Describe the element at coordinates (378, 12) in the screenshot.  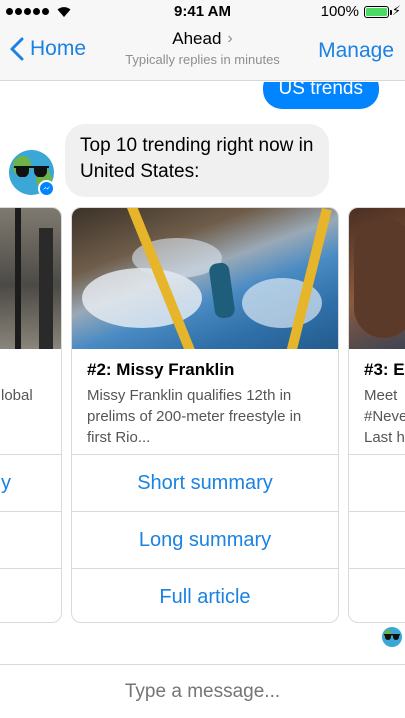
I see `battery-icon` at that location.